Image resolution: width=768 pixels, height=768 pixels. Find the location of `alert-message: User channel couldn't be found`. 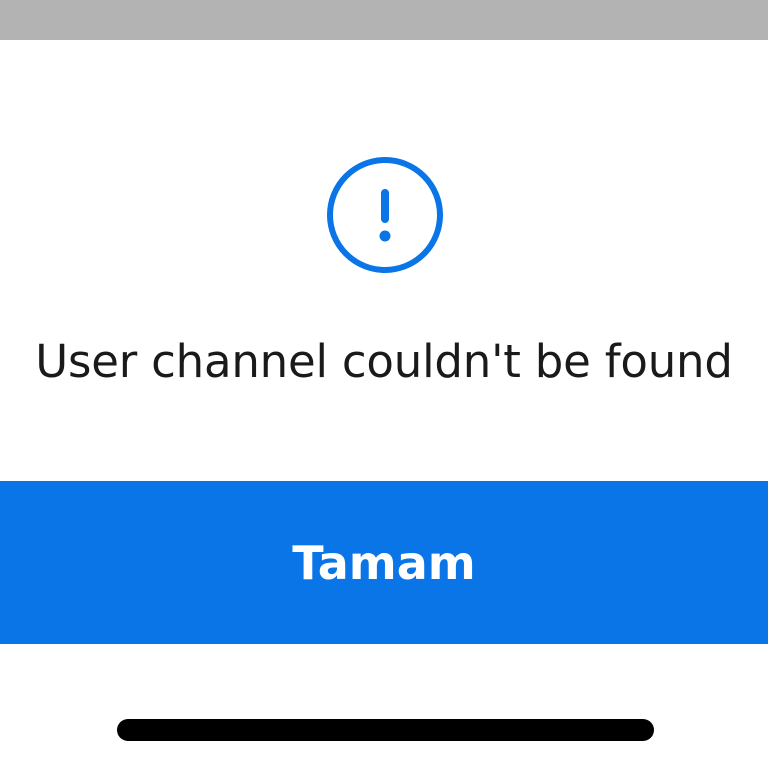

alert-message: User channel couldn't be found is located at coordinates (384, 361).